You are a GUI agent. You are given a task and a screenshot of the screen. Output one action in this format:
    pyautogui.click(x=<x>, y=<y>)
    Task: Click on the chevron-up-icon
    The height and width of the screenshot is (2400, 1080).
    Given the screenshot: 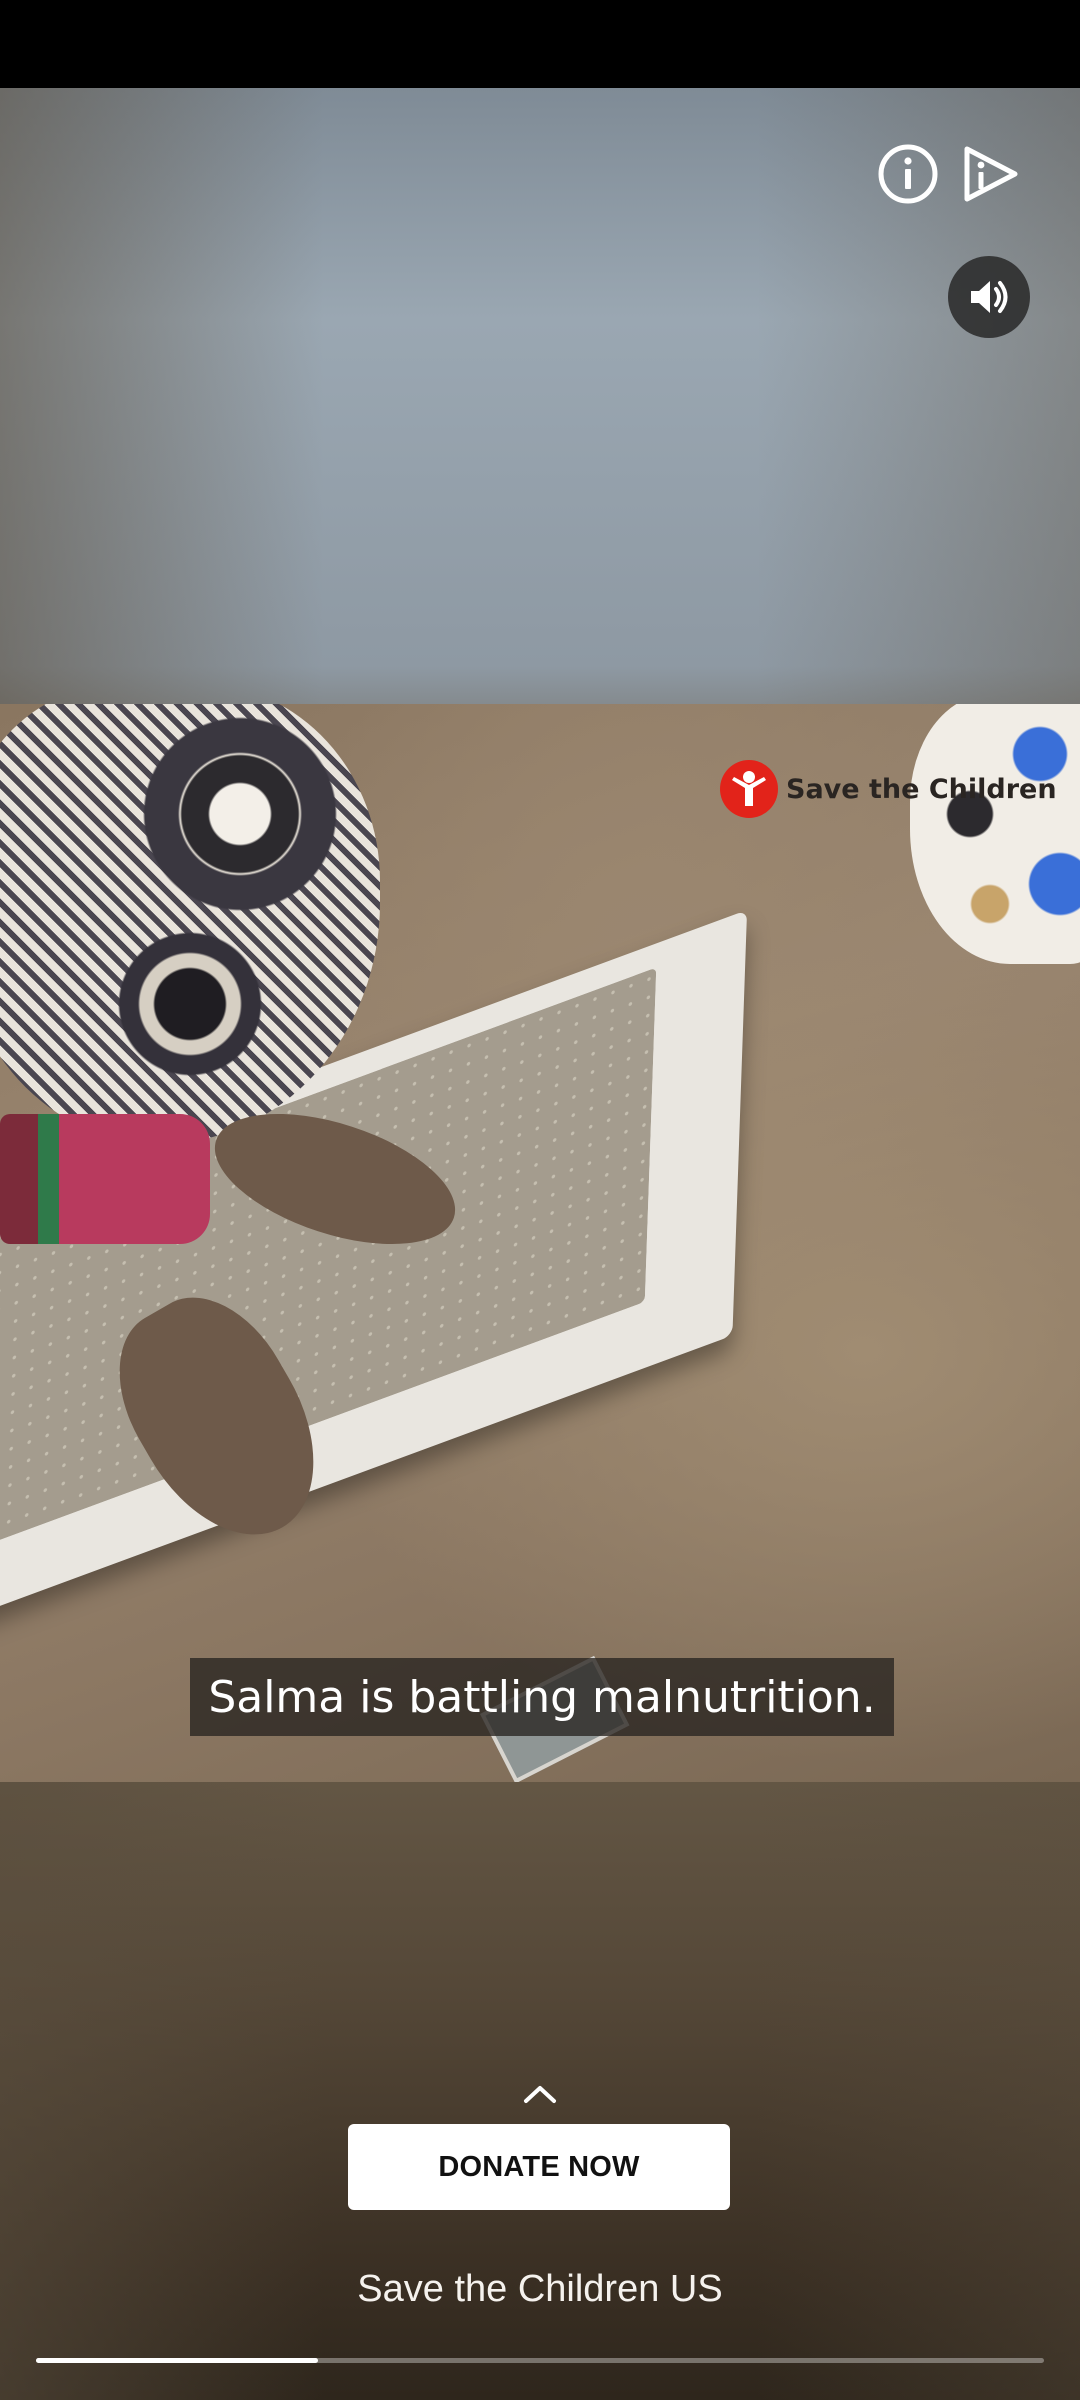 What is the action you would take?
    pyautogui.click(x=540, y=2094)
    